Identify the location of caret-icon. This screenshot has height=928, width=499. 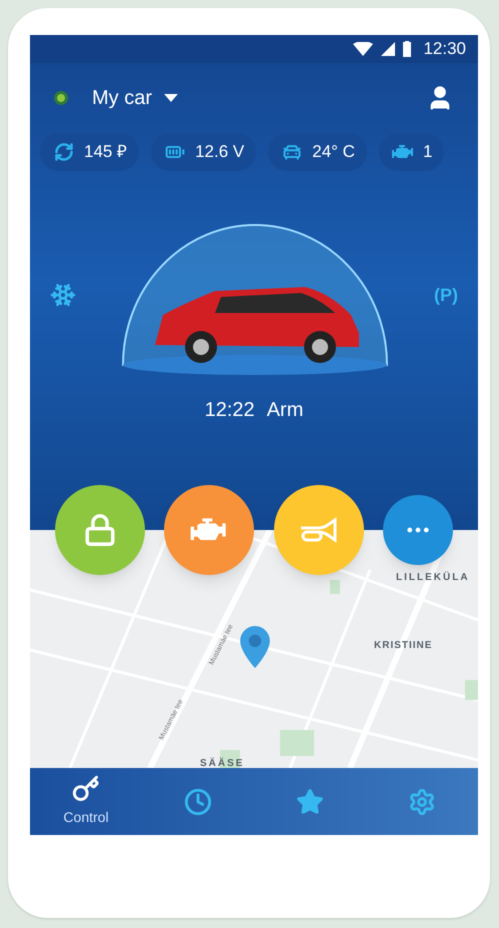
(171, 98).